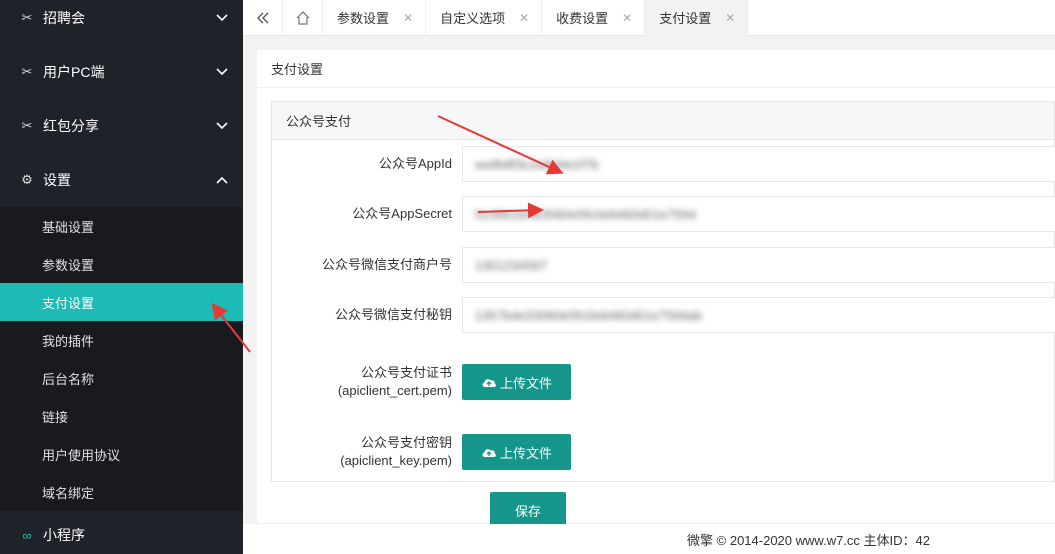 The height and width of the screenshot is (554, 1055). Describe the element at coordinates (415, 163) in the screenshot. I see `appid-label: 公众号AppId` at that location.